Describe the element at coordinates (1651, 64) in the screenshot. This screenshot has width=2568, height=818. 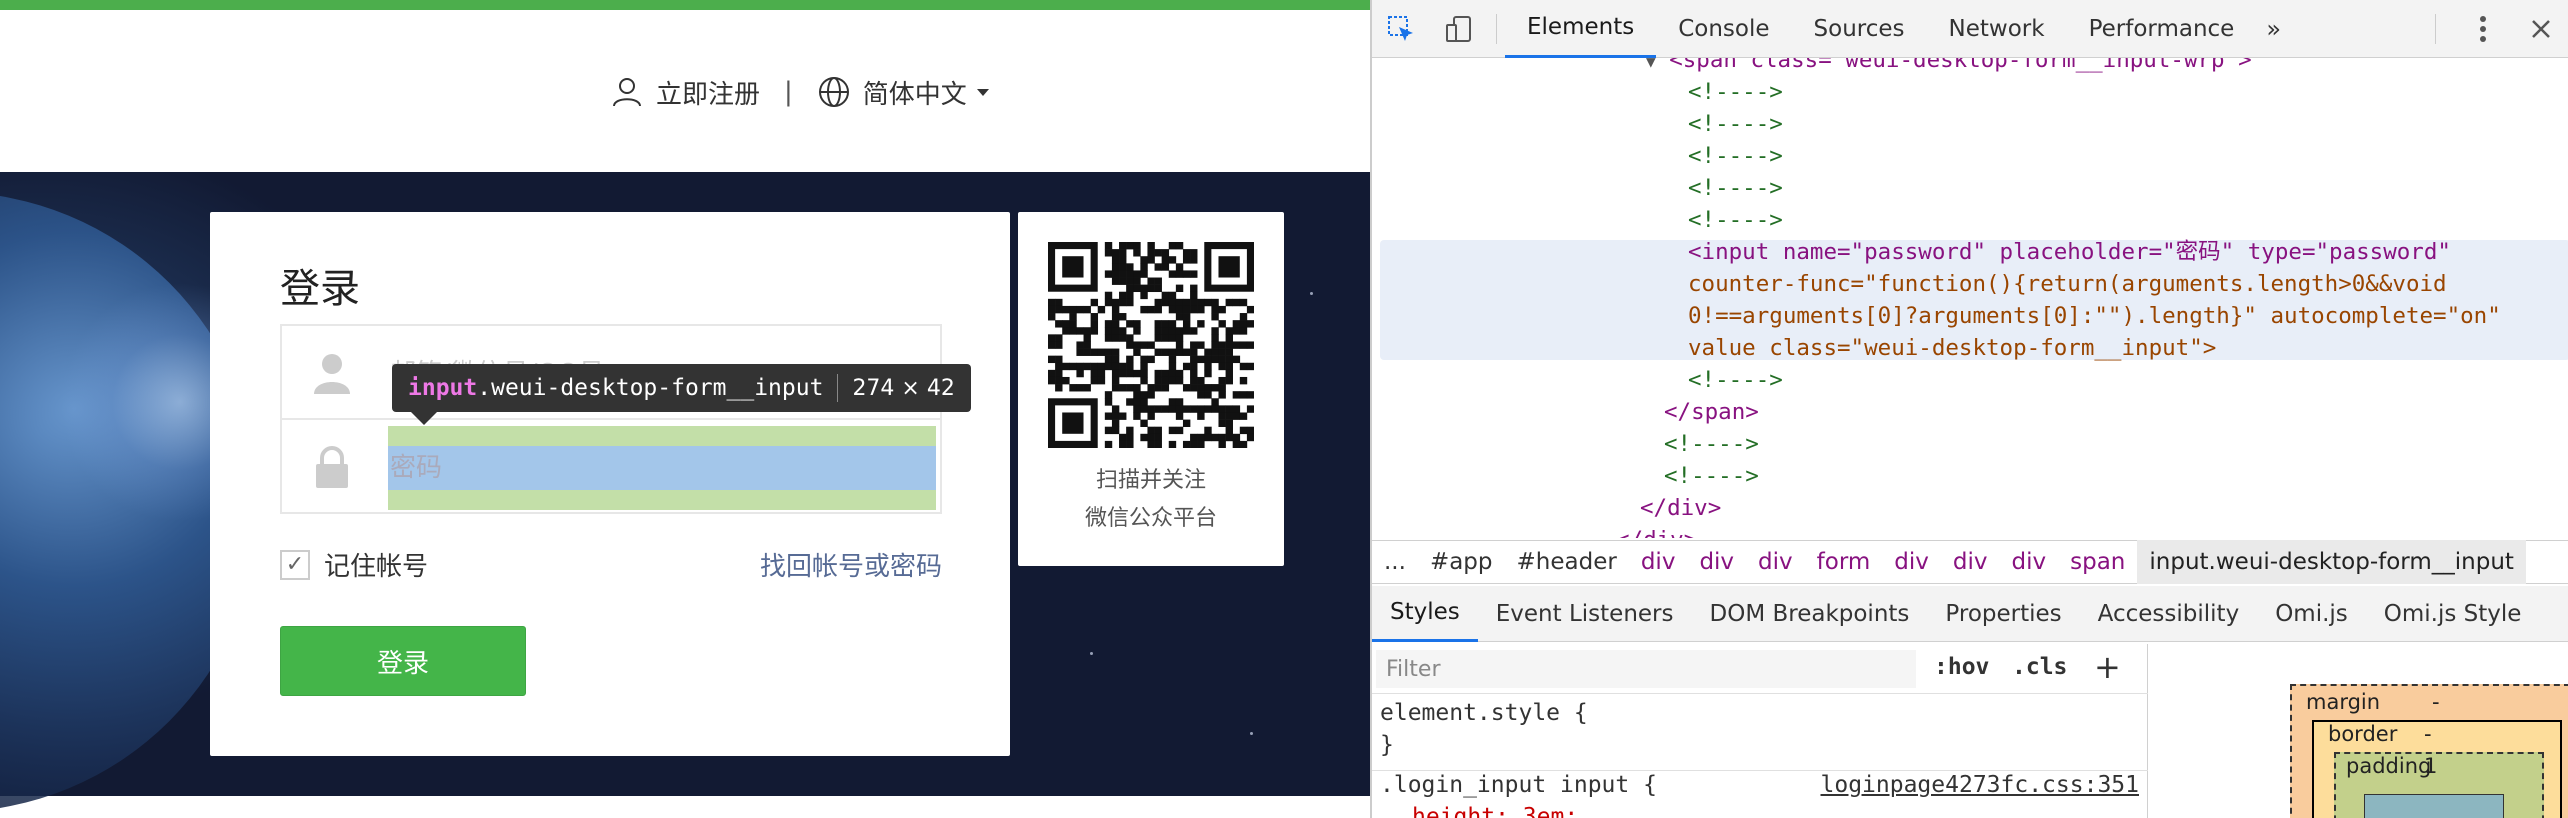
I see `expand-triangle-icon: ▼` at that location.